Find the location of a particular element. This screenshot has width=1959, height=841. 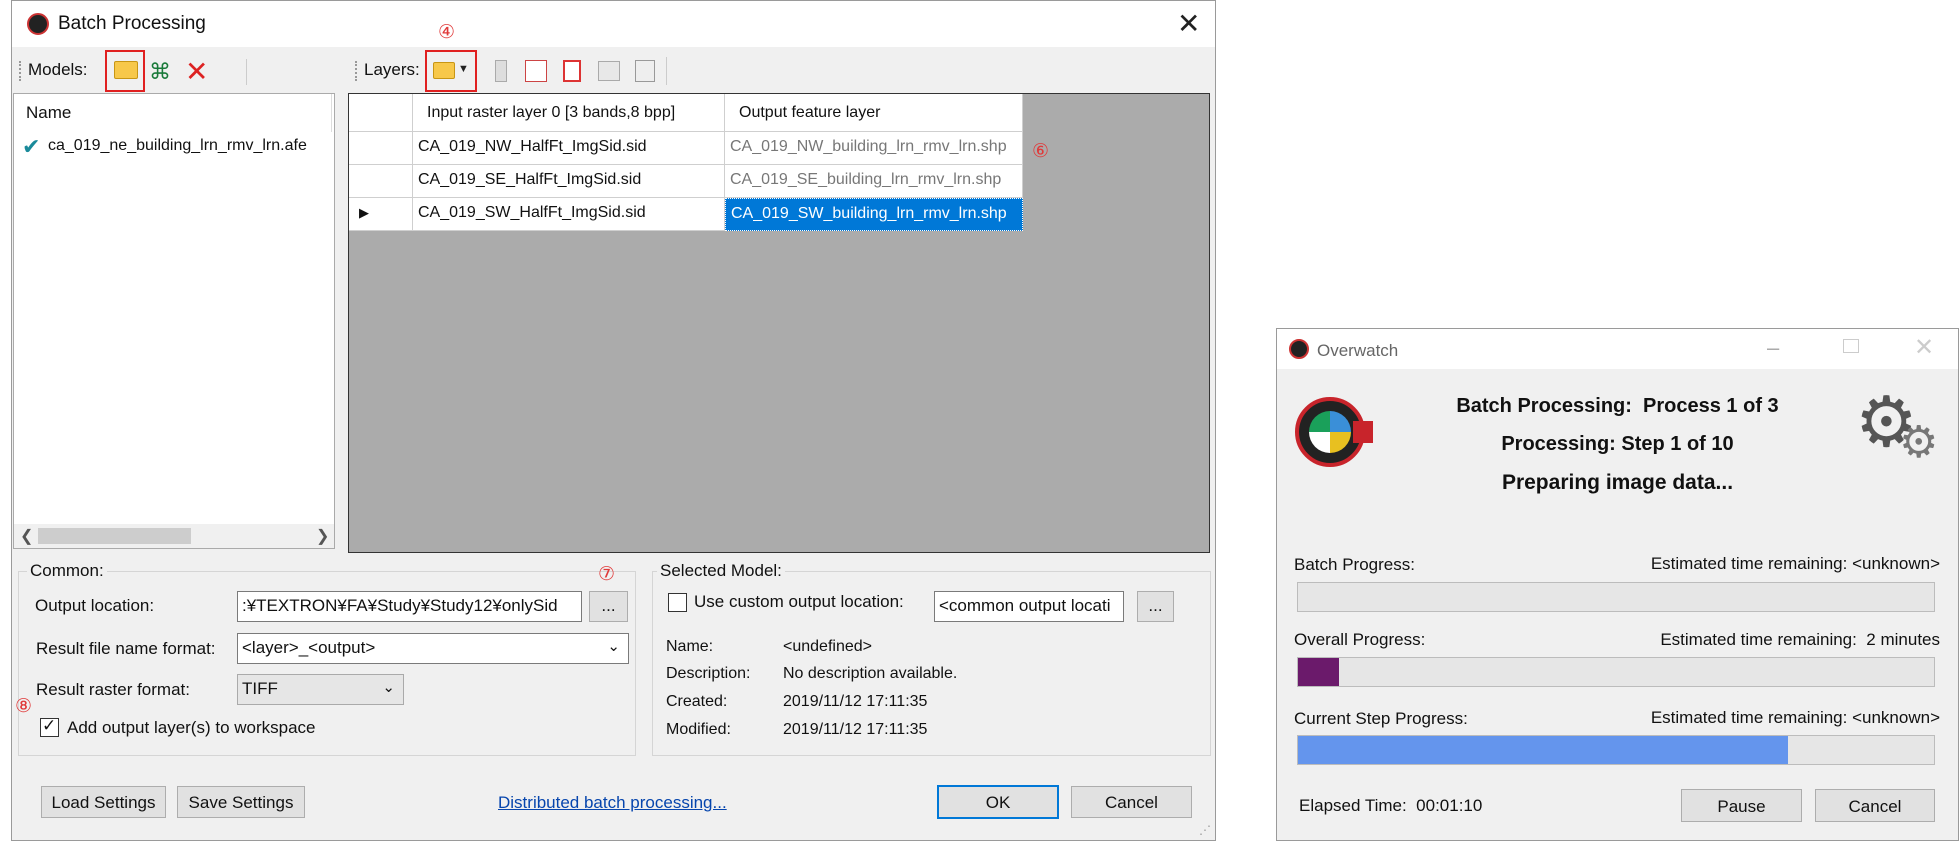

output-location-label: Output location: is located at coordinates (95, 605).